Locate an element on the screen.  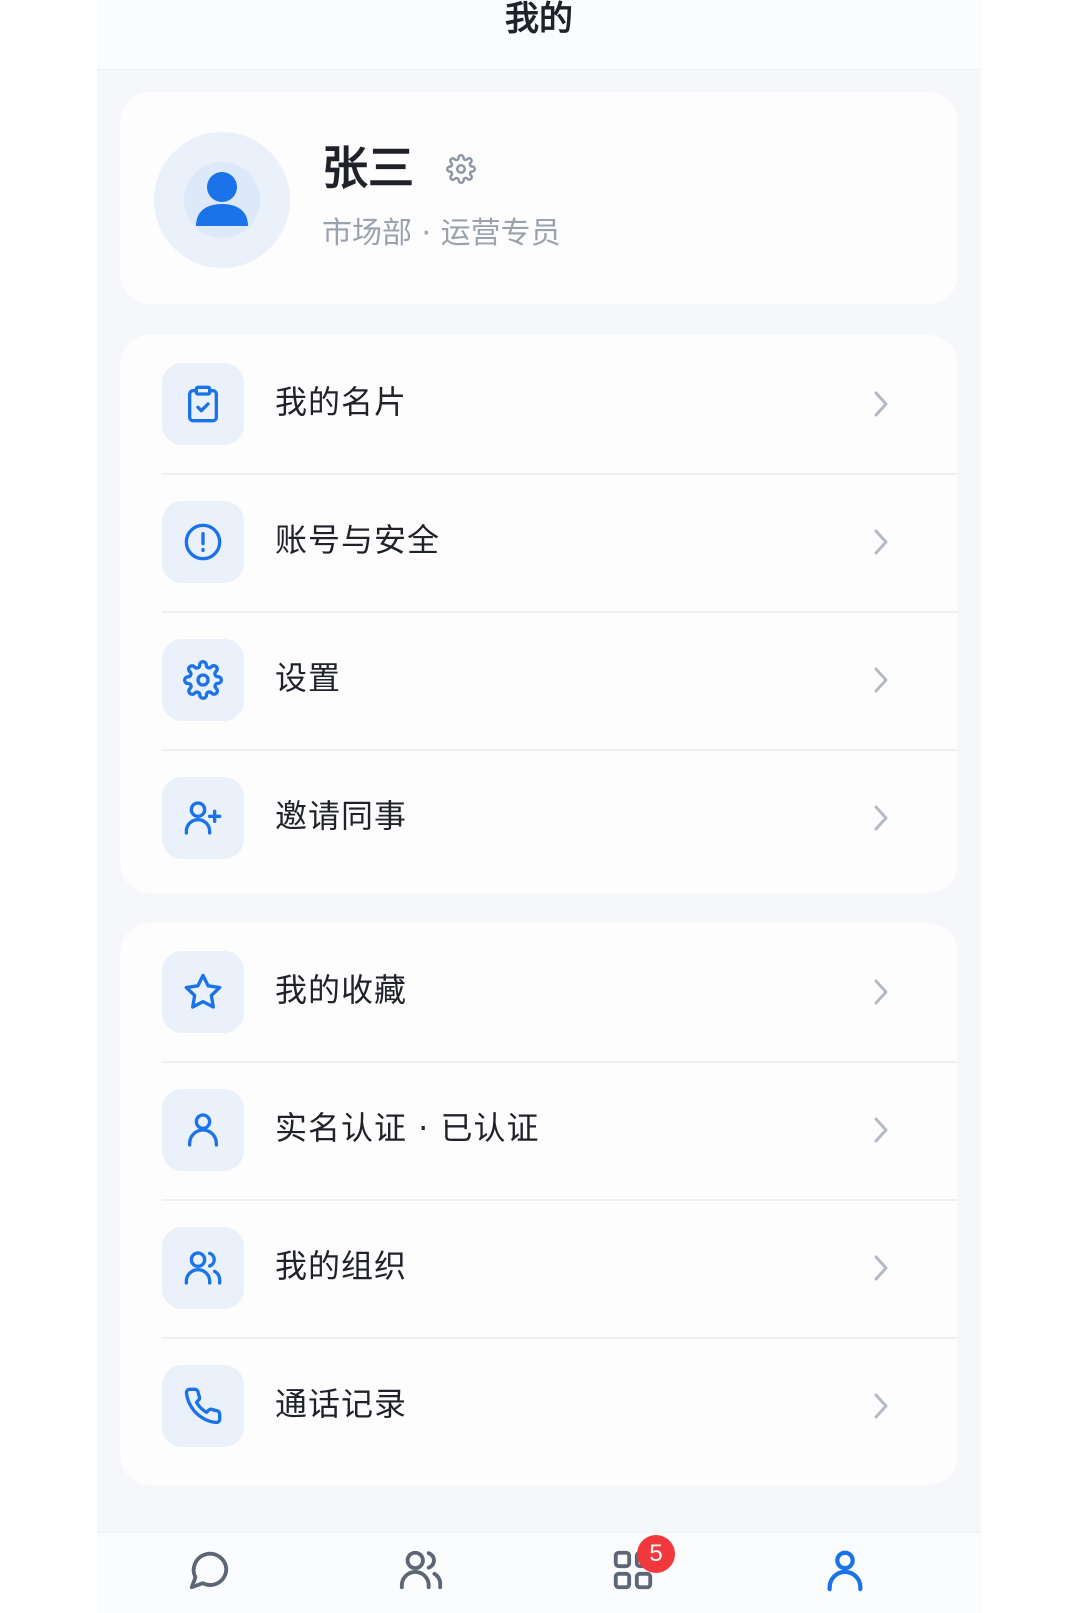
tab-profile is located at coordinates (845, 1573).